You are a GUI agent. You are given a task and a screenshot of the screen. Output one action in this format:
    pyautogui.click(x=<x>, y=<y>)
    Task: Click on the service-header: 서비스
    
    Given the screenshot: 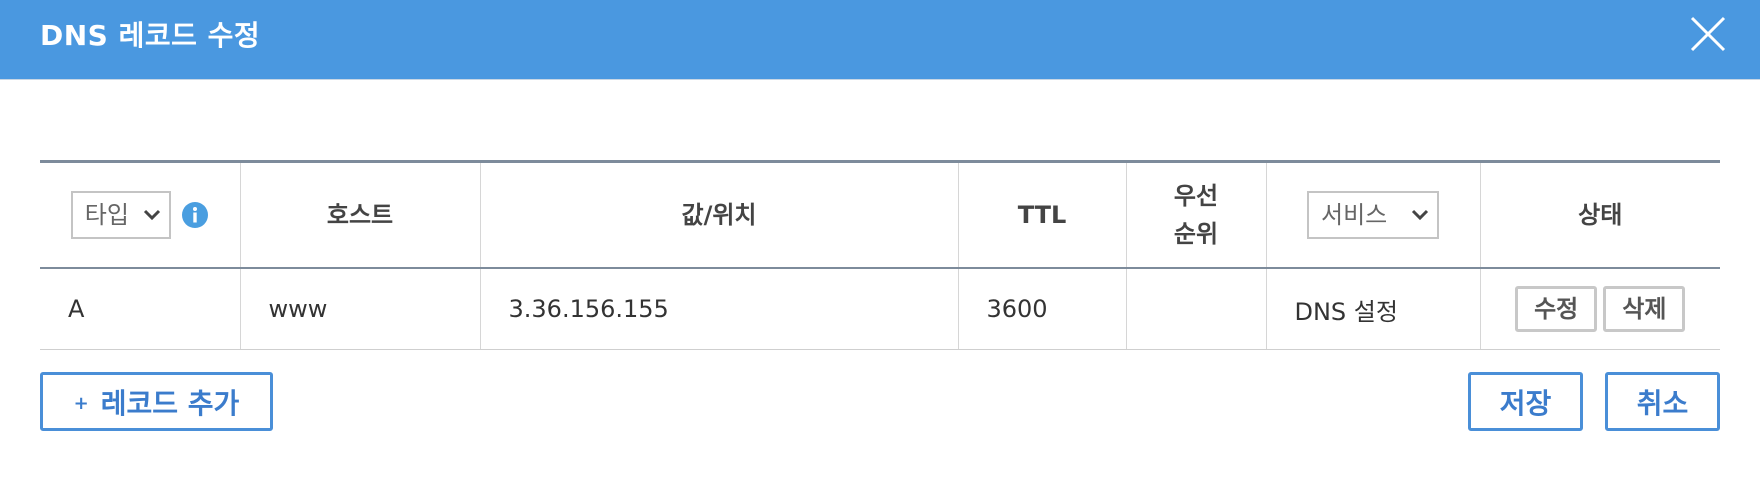 What is the action you would take?
    pyautogui.click(x=1372, y=215)
    